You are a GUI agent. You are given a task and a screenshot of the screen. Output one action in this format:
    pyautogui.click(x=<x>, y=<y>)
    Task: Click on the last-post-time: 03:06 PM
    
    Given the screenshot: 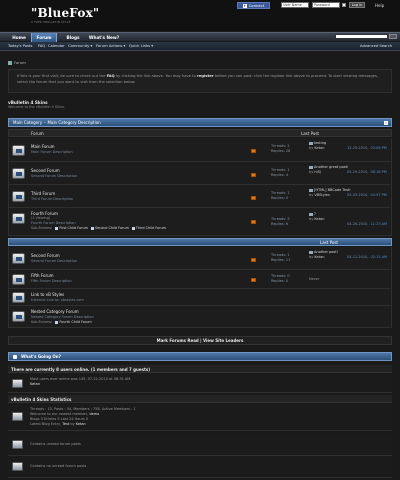 What is the action you would take?
    pyautogui.click(x=378, y=148)
    